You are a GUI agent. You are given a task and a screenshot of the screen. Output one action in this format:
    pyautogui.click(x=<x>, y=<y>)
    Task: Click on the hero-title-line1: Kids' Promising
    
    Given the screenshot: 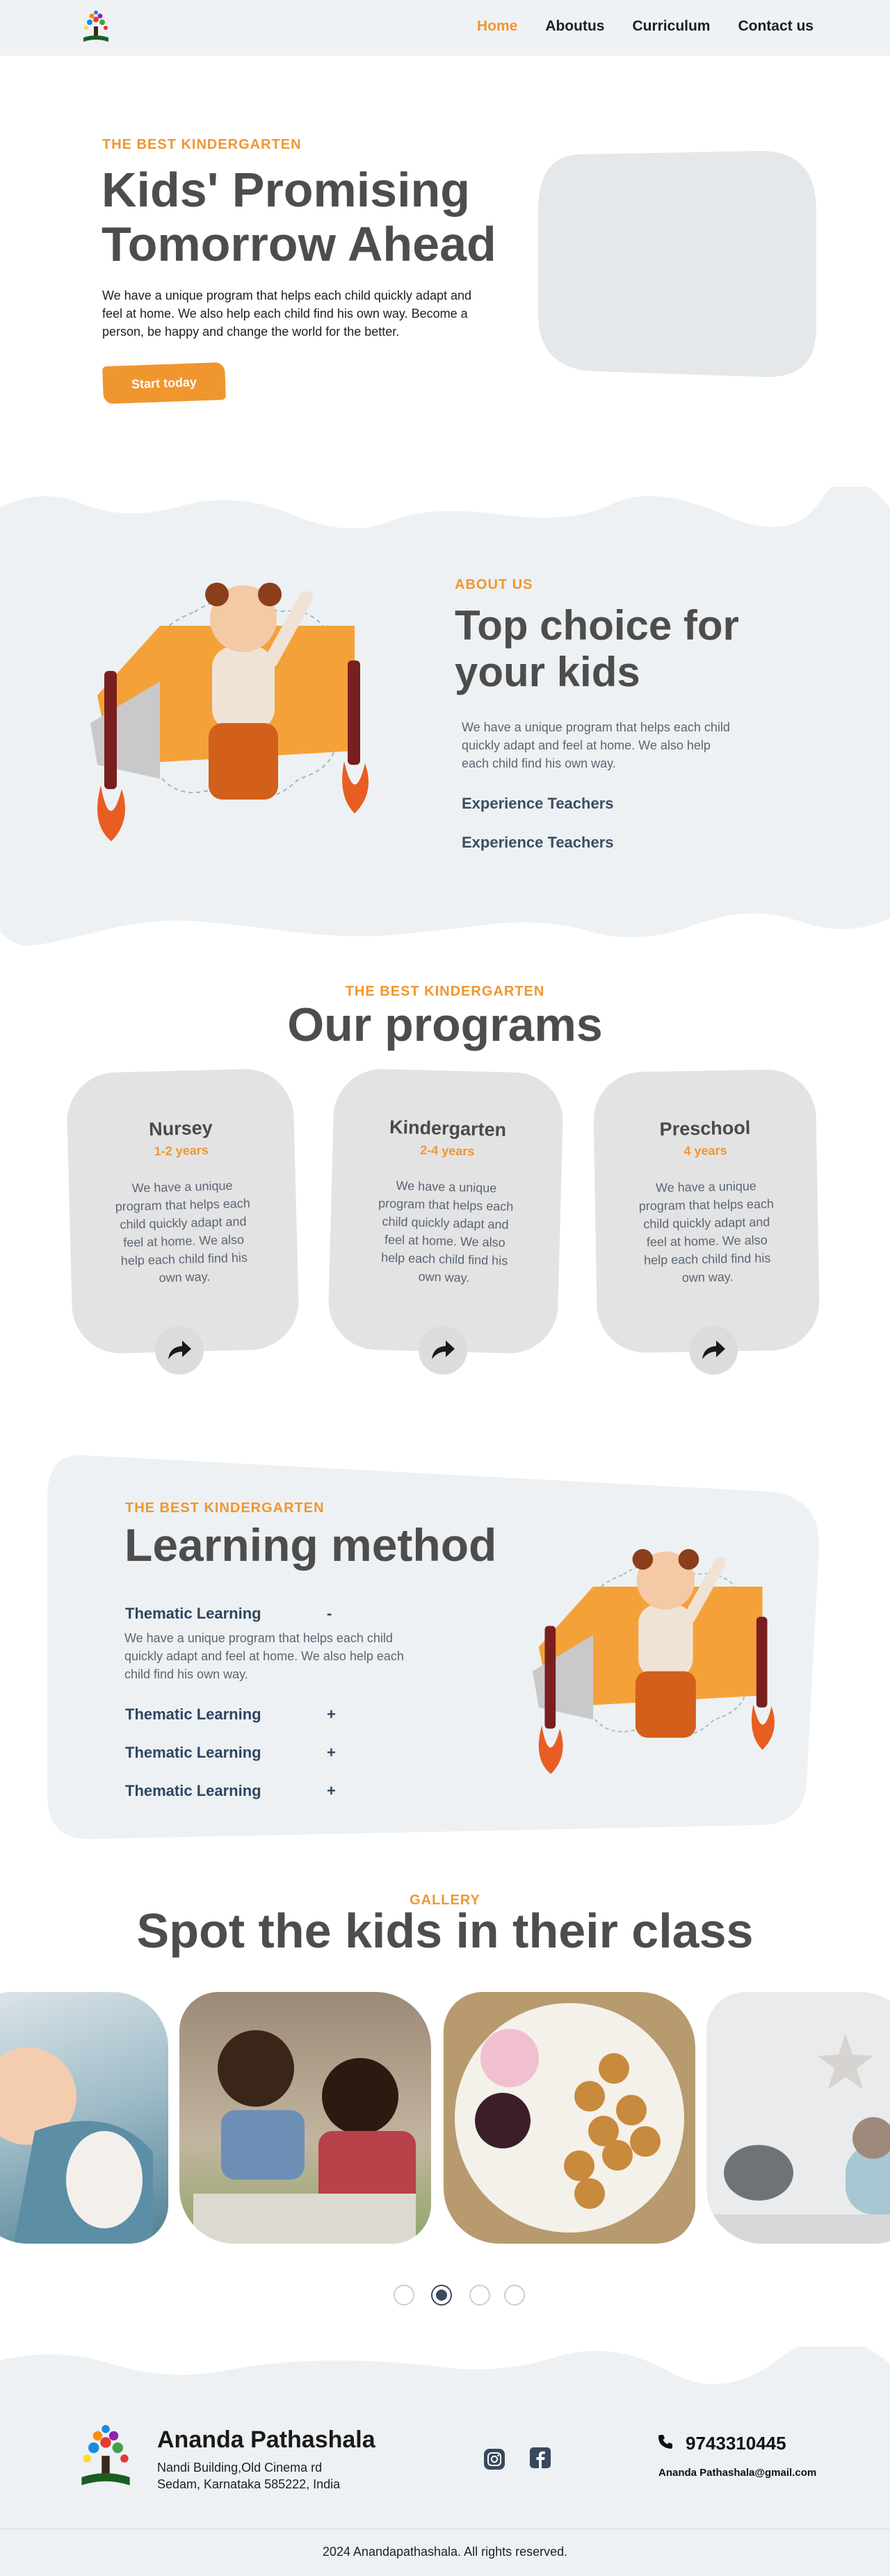 What is the action you would take?
    pyautogui.click(x=286, y=190)
    